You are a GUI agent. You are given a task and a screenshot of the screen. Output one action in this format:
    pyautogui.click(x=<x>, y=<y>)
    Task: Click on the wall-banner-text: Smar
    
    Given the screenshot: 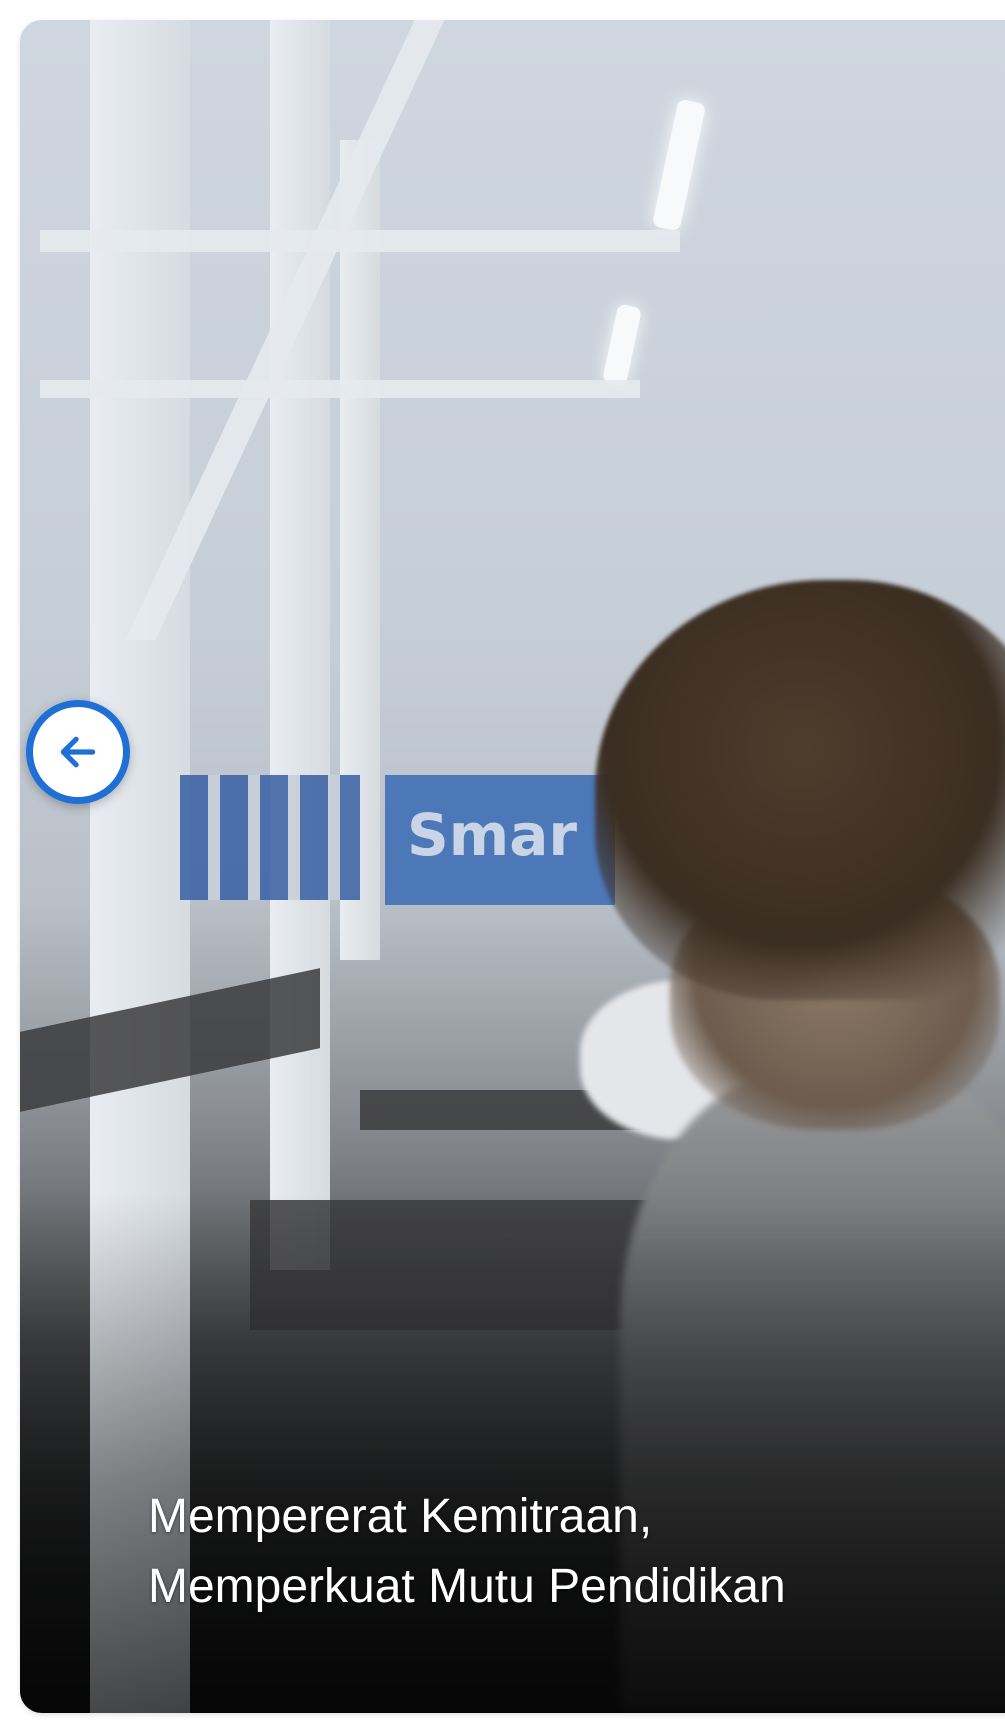 What is the action you would take?
    pyautogui.click(x=492, y=835)
    